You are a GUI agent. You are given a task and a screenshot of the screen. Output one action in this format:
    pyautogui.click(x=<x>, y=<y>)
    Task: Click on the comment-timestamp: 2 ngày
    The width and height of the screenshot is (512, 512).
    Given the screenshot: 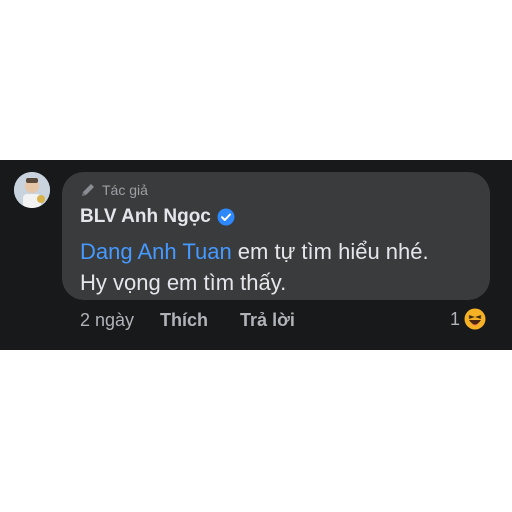 What is the action you would take?
    pyautogui.click(x=107, y=320)
    